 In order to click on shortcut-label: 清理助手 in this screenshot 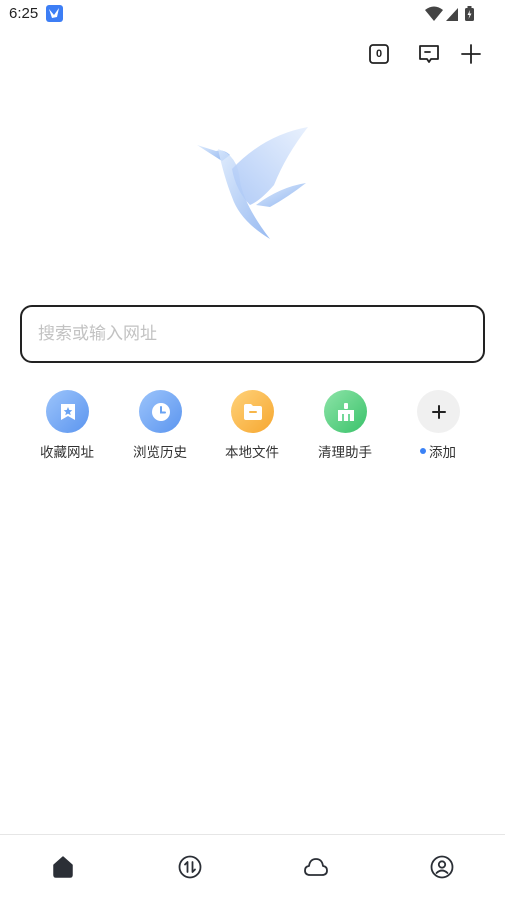, I will do `click(345, 453)`.